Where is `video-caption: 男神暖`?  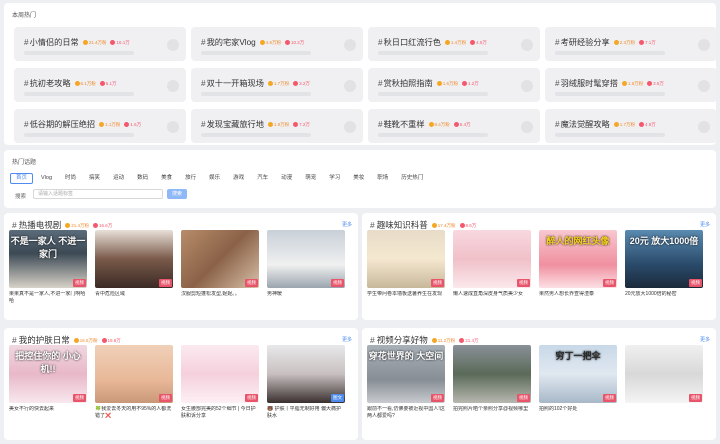 video-caption: 男神暖 is located at coordinates (306, 298).